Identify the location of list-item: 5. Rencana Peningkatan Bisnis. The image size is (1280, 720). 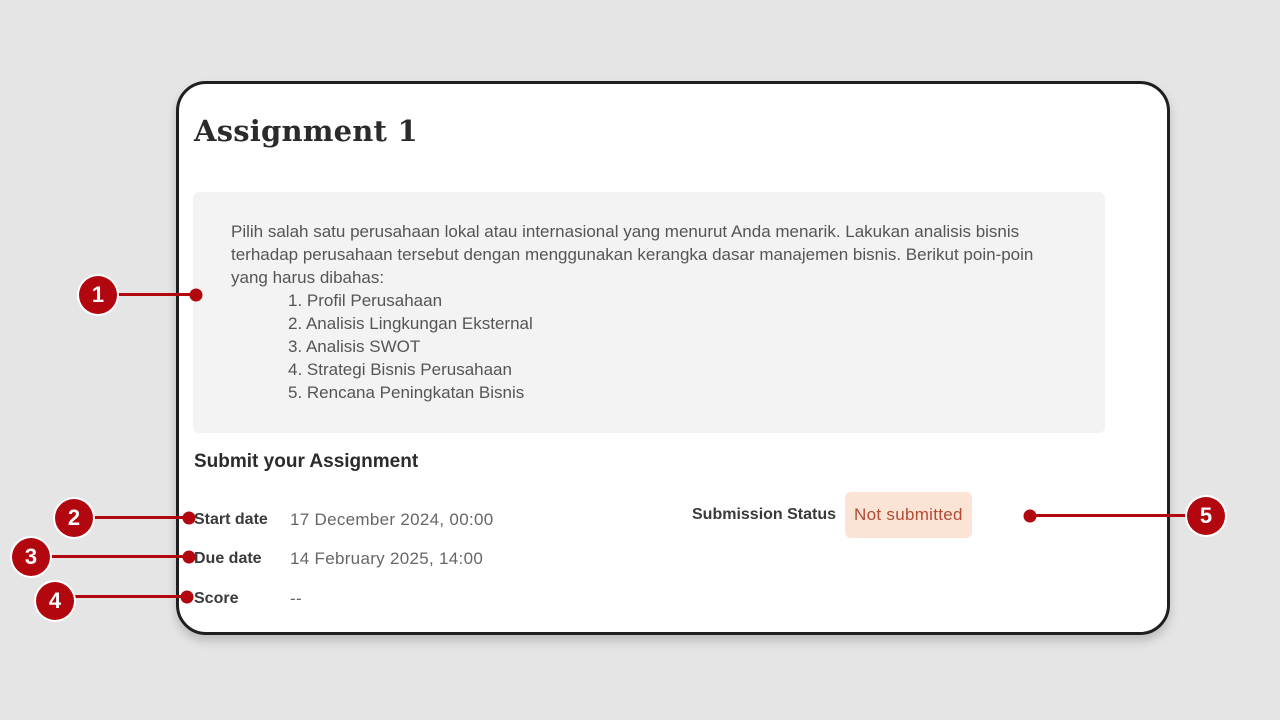
(406, 392).